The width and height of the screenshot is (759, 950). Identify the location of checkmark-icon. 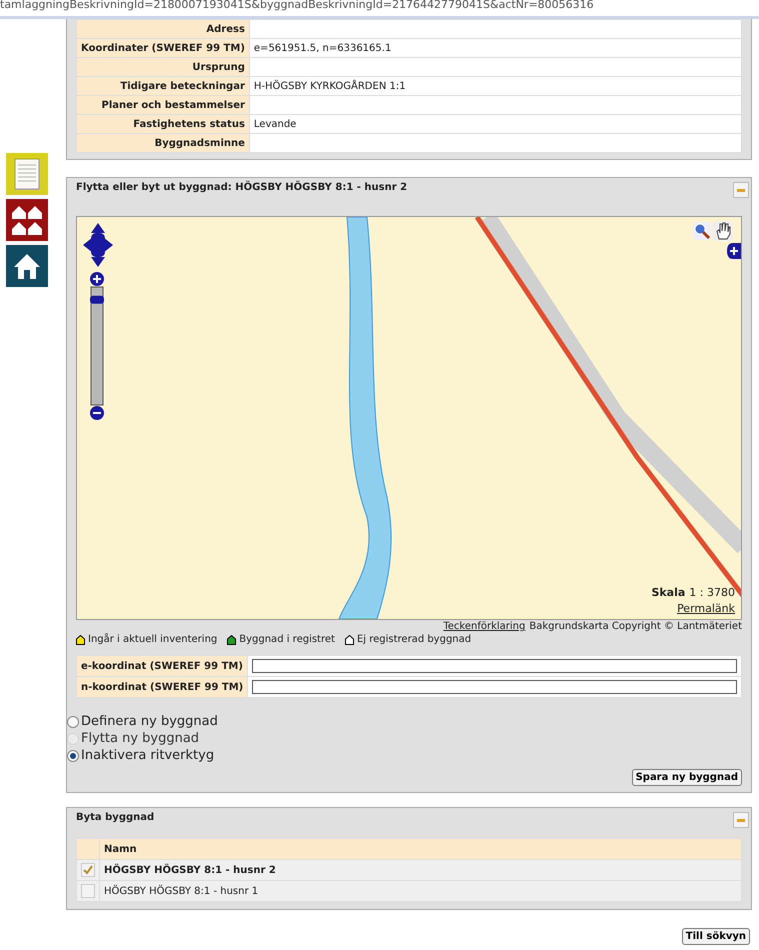
(88, 870).